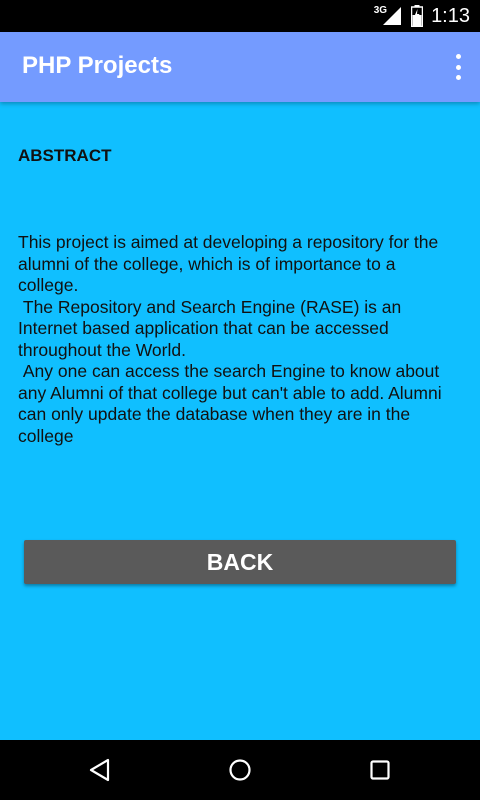 The width and height of the screenshot is (480, 800). Describe the element at coordinates (97, 65) in the screenshot. I see `app-title: PHP Projects` at that location.